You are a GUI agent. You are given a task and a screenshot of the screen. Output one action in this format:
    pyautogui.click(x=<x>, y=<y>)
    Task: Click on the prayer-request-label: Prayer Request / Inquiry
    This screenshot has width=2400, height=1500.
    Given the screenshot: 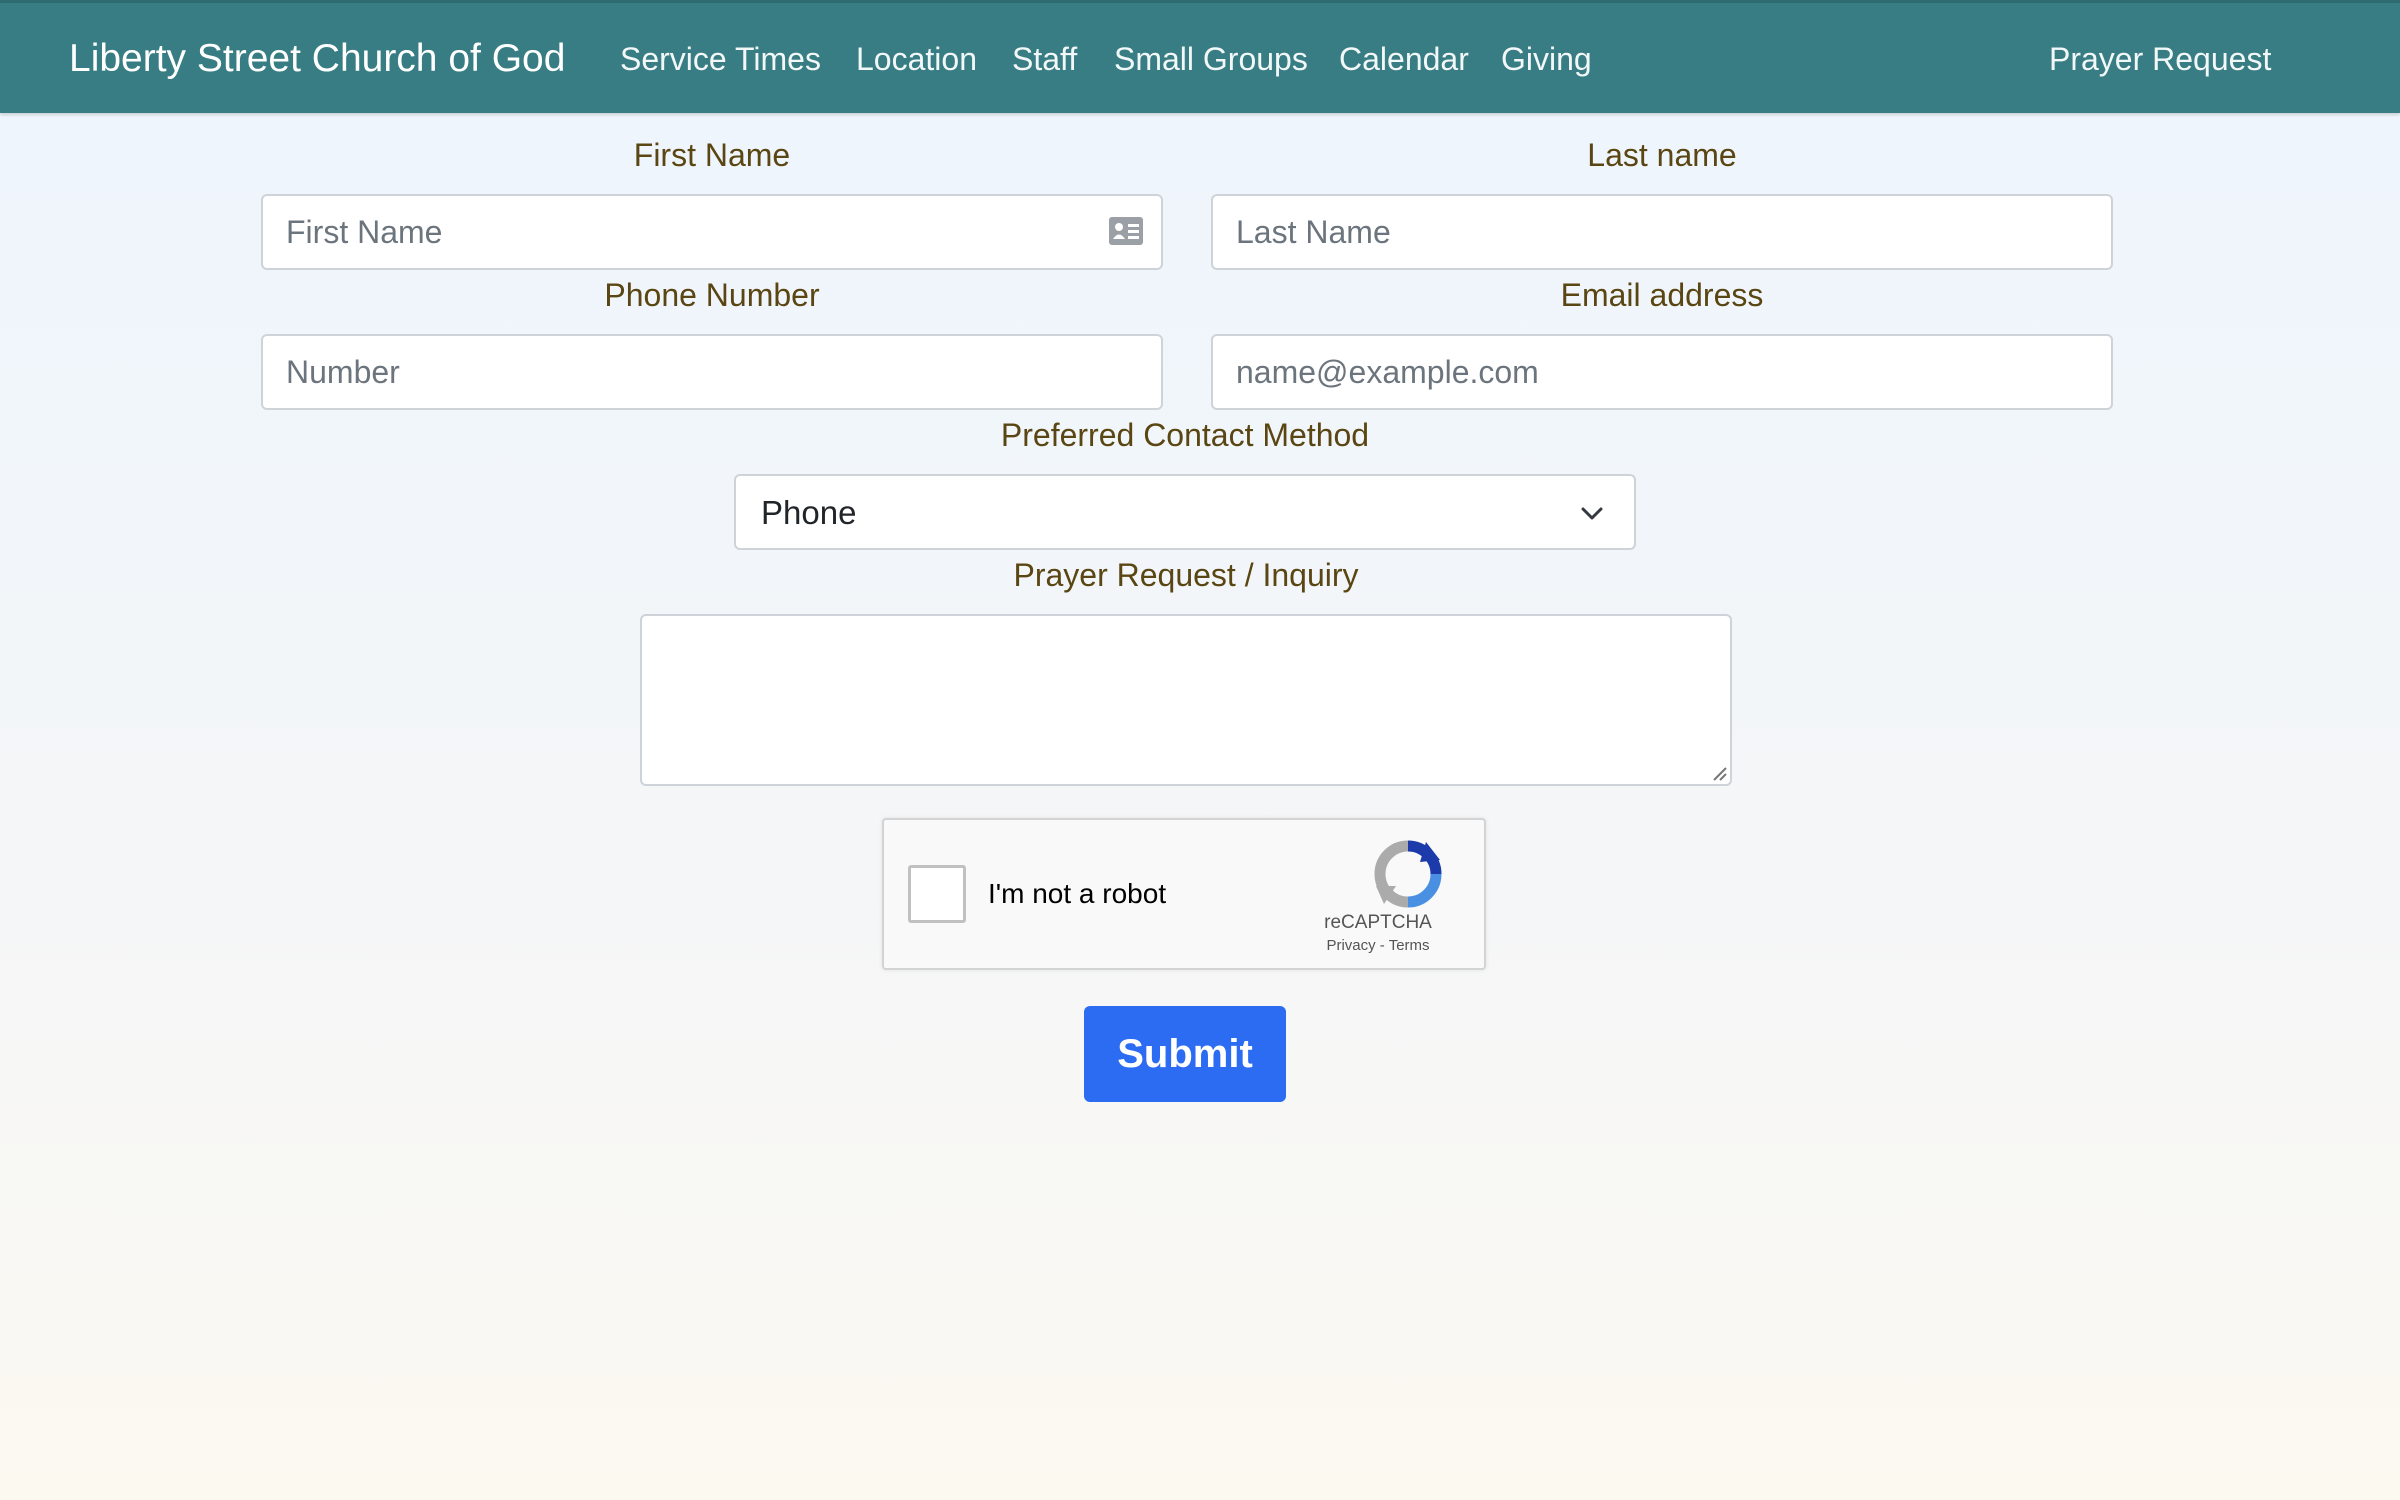 What is the action you would take?
    pyautogui.click(x=1186, y=575)
    